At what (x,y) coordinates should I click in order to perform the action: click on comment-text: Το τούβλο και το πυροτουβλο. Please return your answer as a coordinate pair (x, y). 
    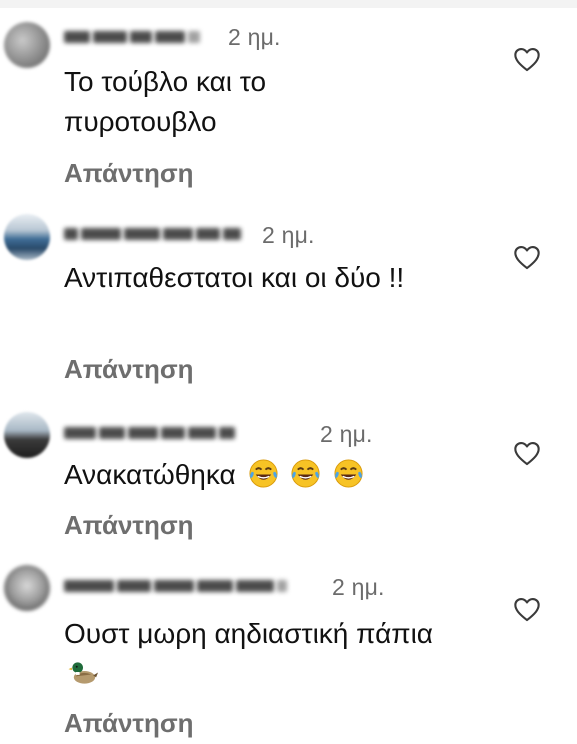
    Looking at the image, I should click on (165, 101).